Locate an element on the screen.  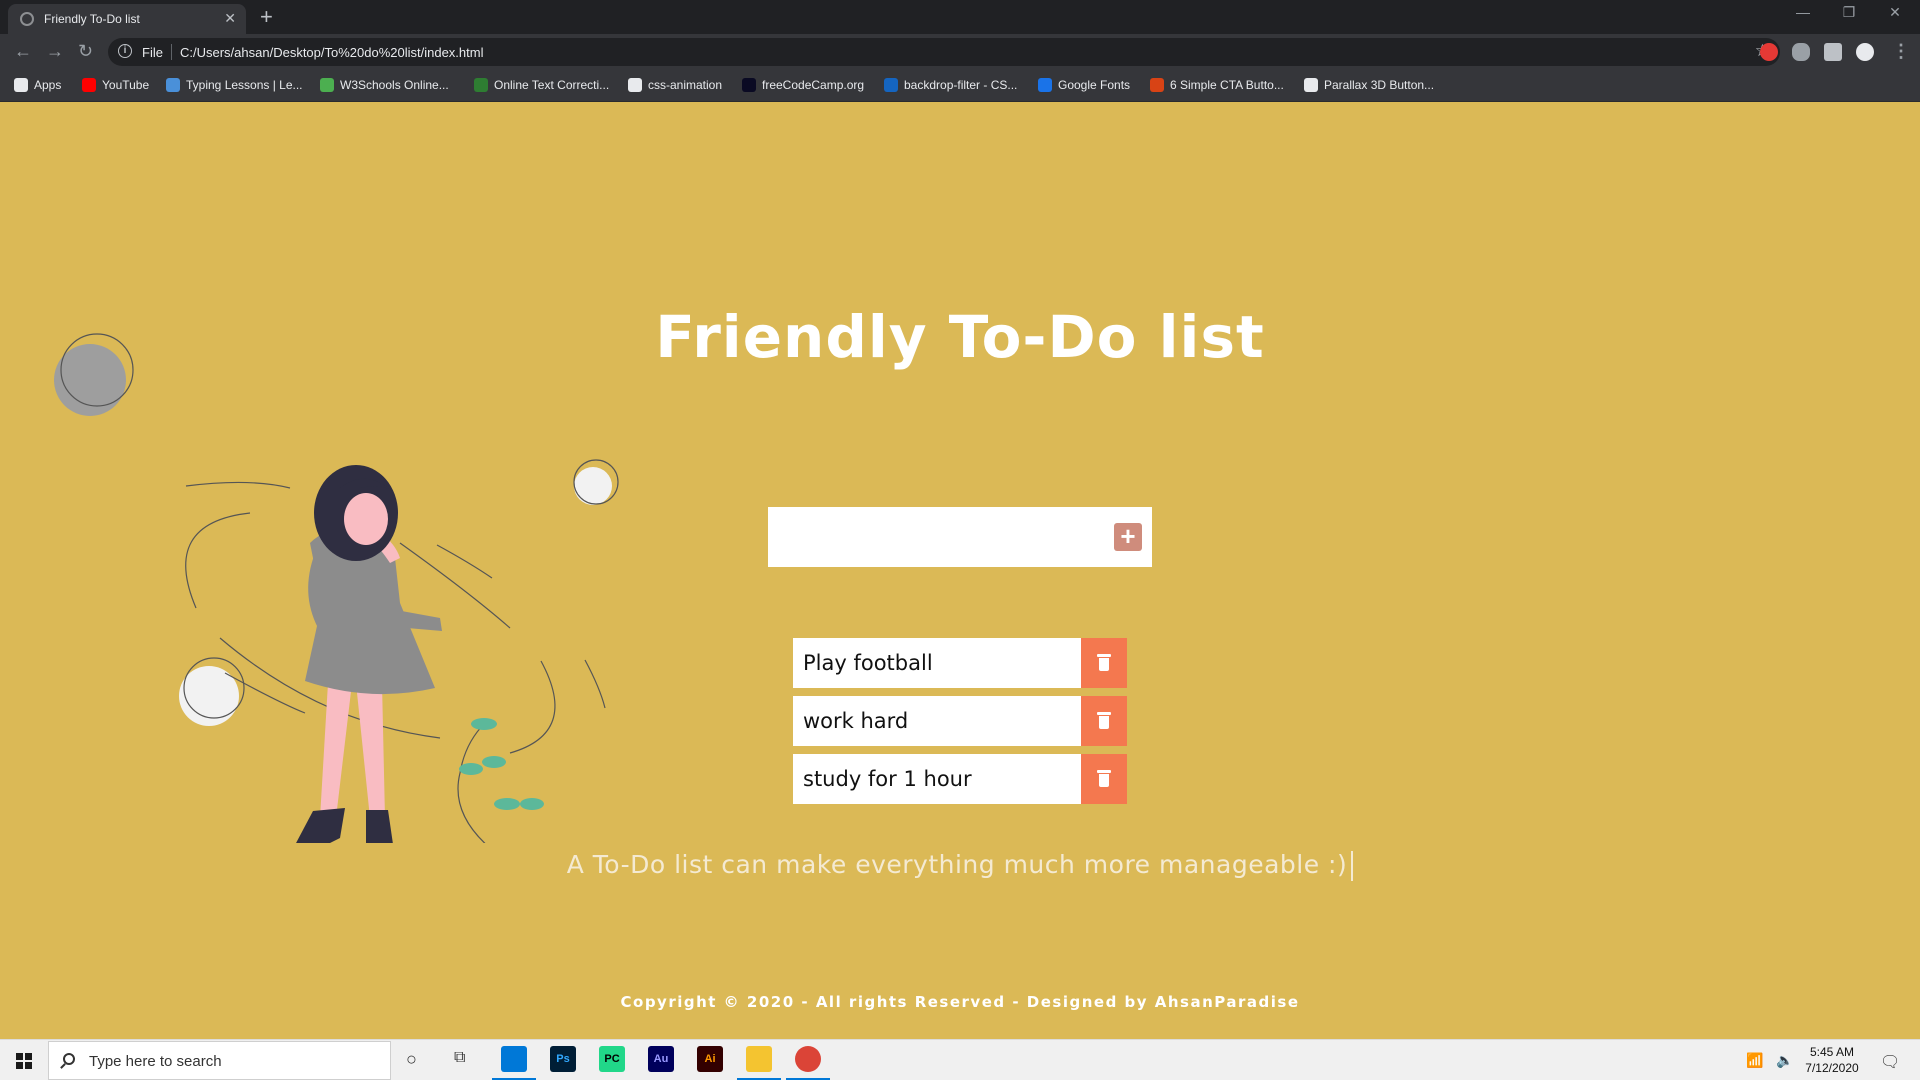
forward-arrow-icon: → is located at coordinates (55, 51).